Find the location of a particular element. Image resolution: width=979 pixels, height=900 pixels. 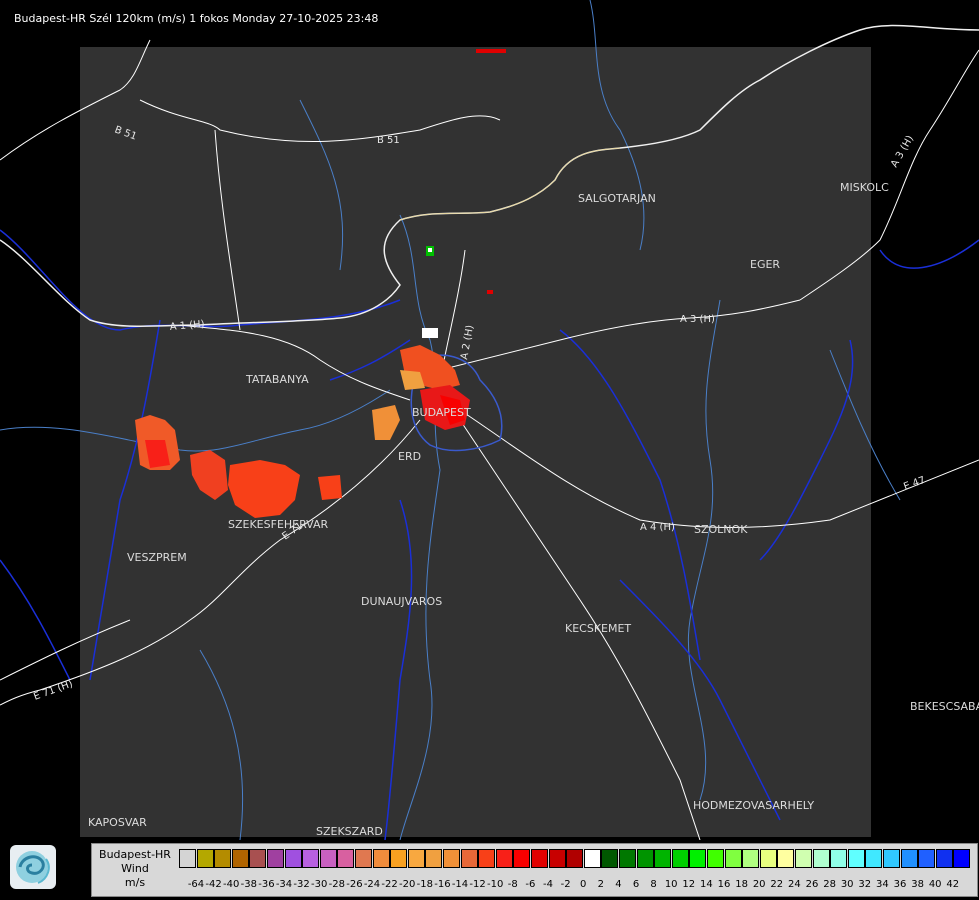

legend-tick: 42 is located at coordinates (953, 884).